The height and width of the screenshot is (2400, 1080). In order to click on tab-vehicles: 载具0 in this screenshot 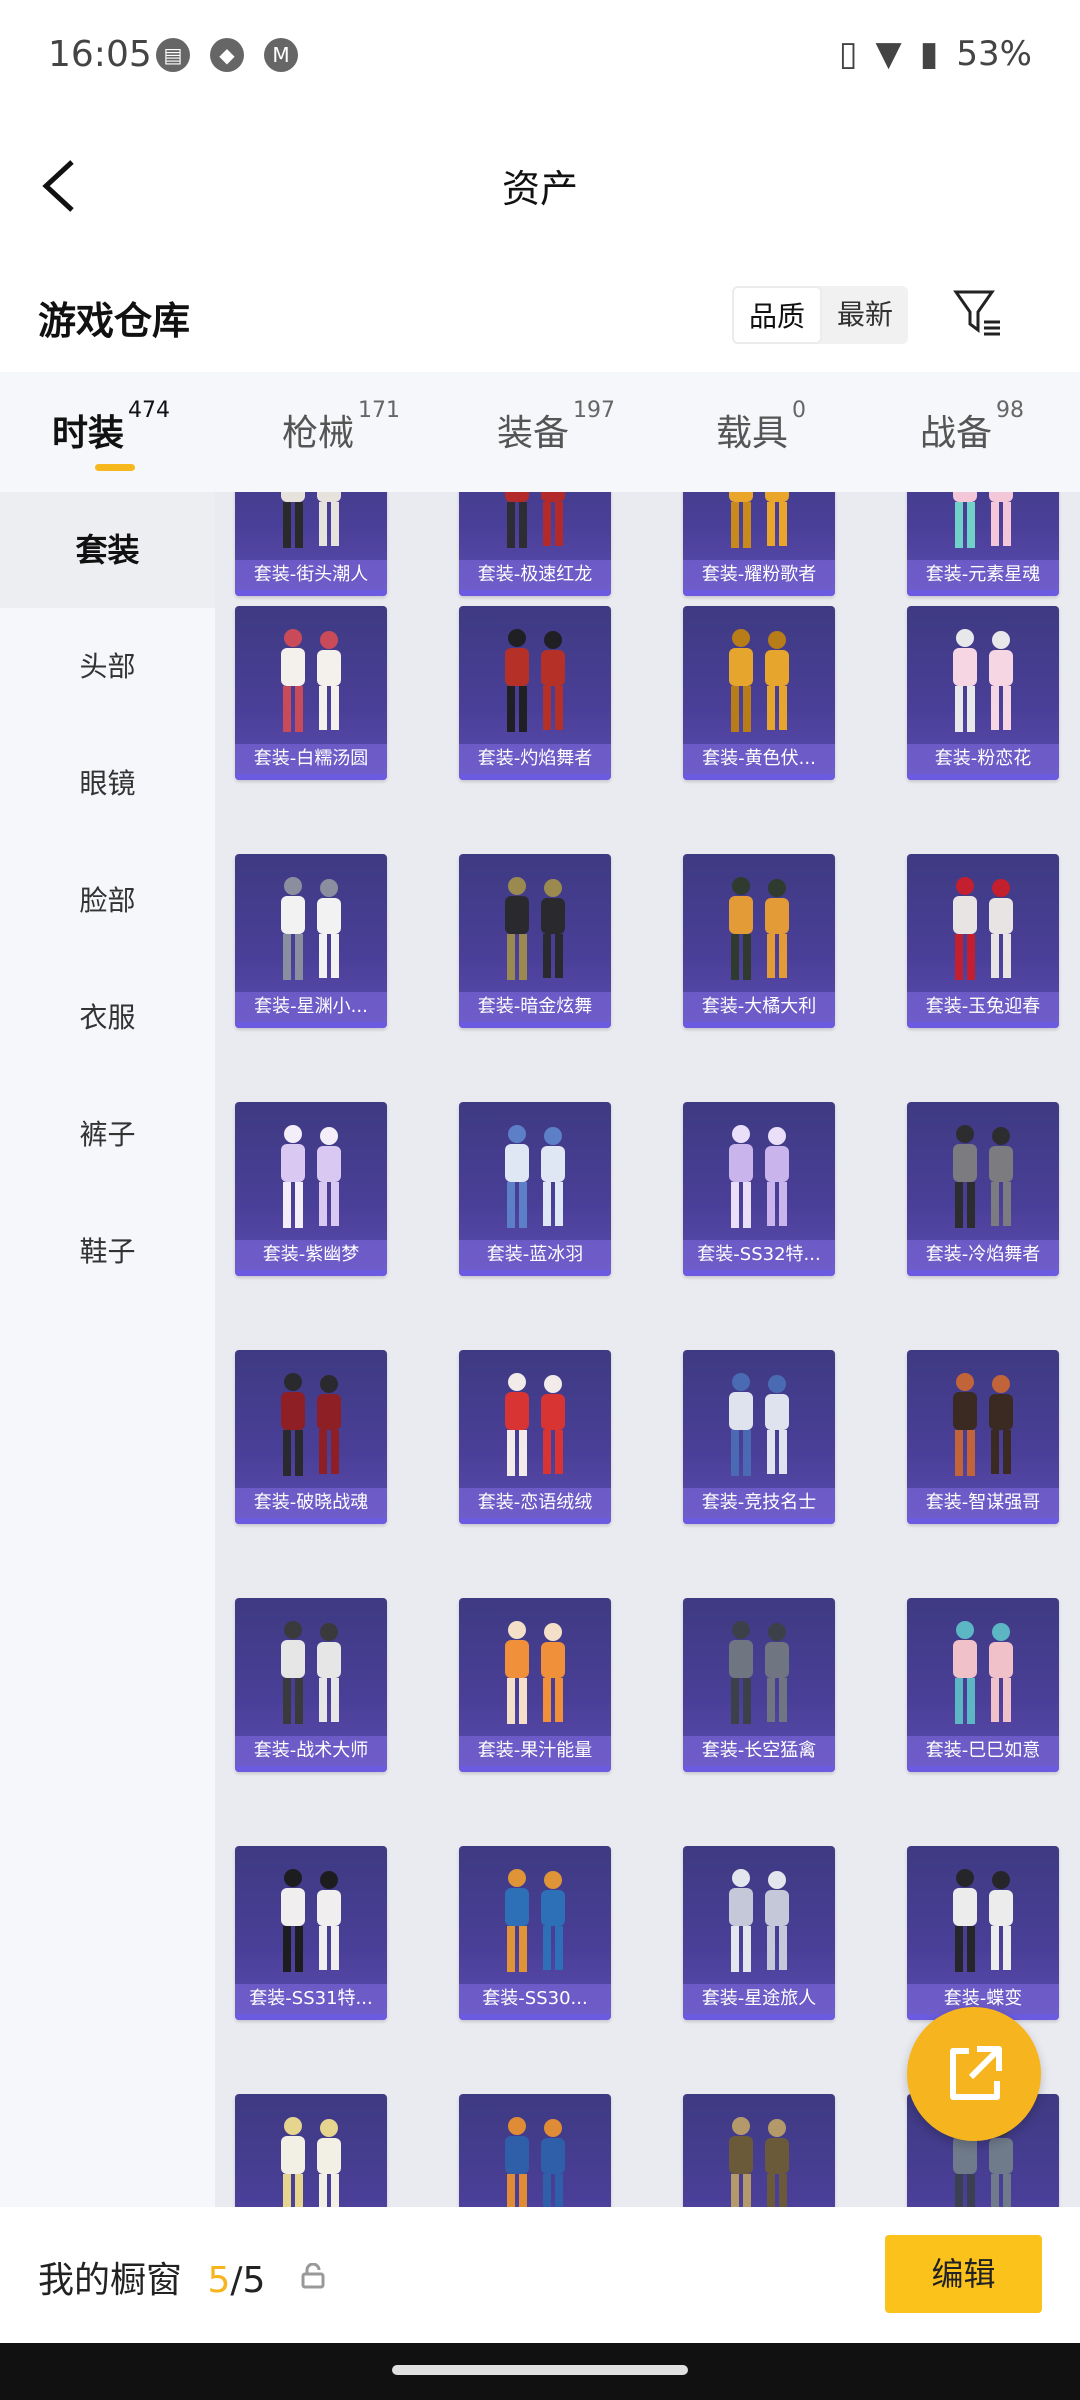, I will do `click(761, 427)`.